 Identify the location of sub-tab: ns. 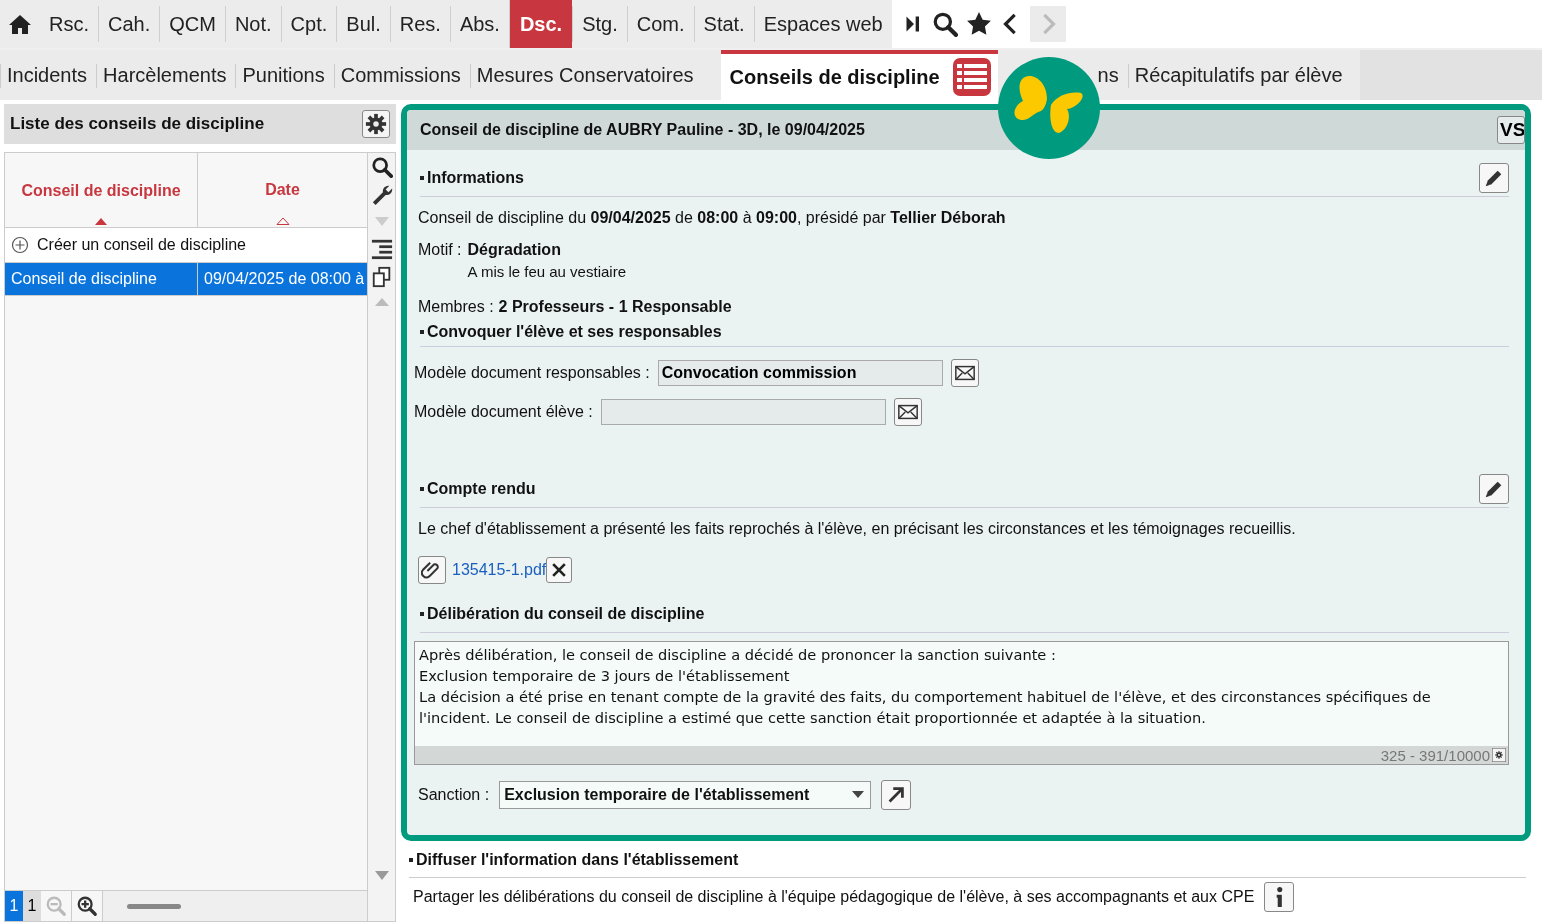
(1112, 75).